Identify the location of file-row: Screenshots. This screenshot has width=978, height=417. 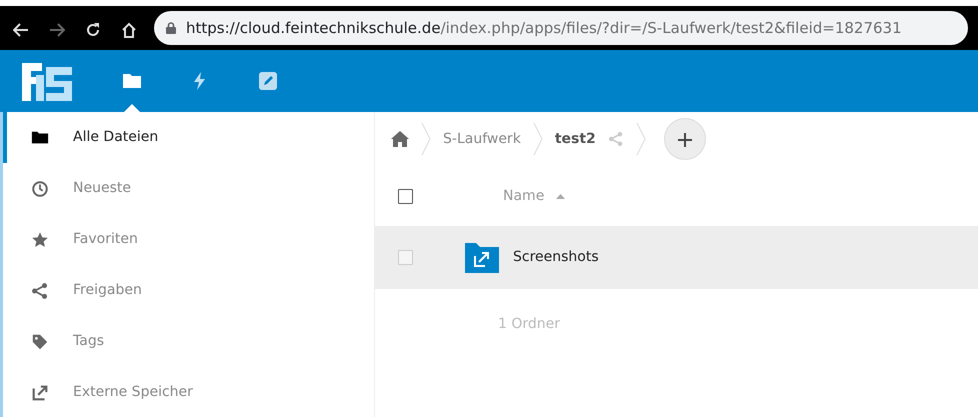
(676, 257).